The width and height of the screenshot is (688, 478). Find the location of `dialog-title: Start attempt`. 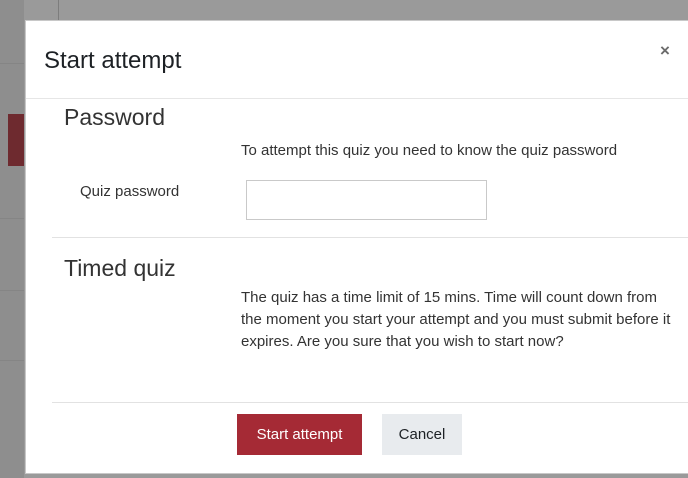

dialog-title: Start attempt is located at coordinates (113, 60).